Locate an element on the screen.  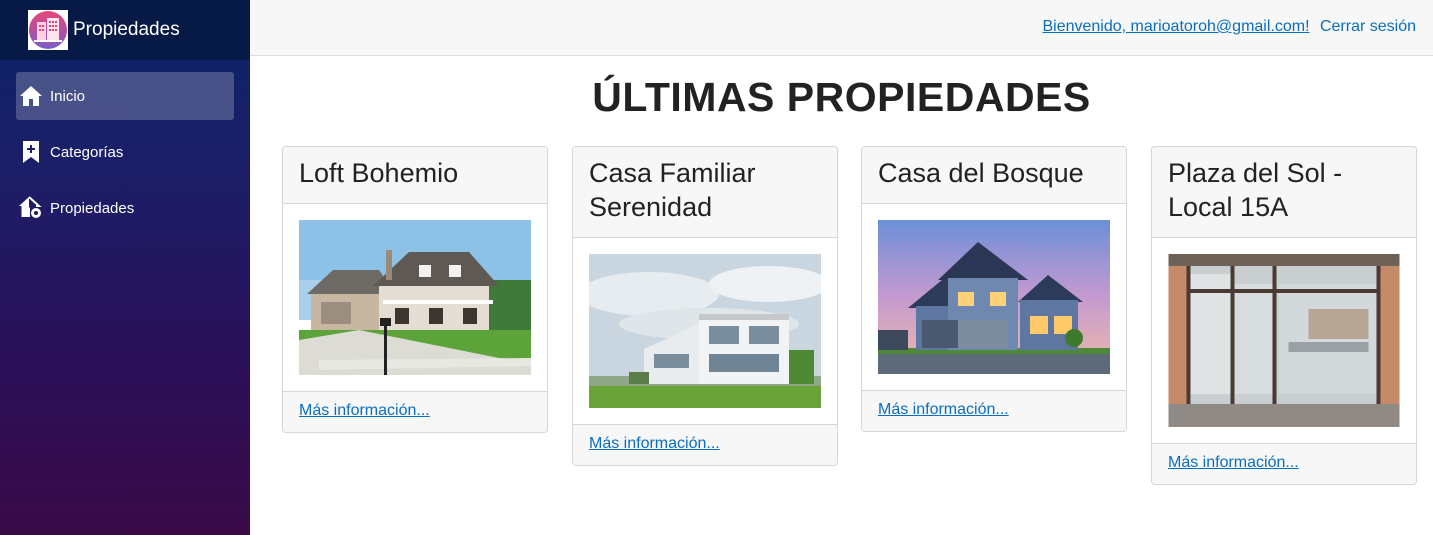
logout-link: Cerrar sesión is located at coordinates (1368, 26).